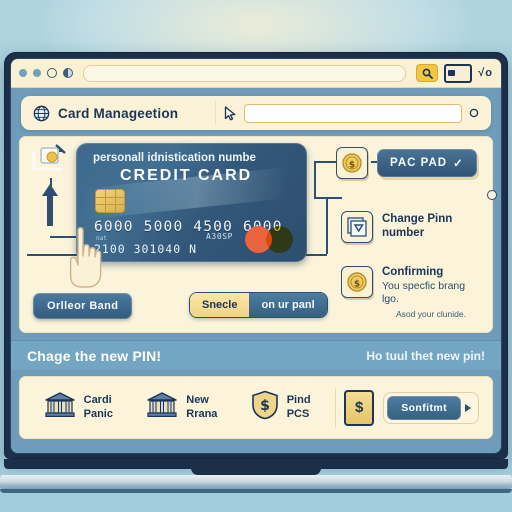 This screenshot has height=512, width=512. I want to click on card-tray-icon, so click(50, 160).